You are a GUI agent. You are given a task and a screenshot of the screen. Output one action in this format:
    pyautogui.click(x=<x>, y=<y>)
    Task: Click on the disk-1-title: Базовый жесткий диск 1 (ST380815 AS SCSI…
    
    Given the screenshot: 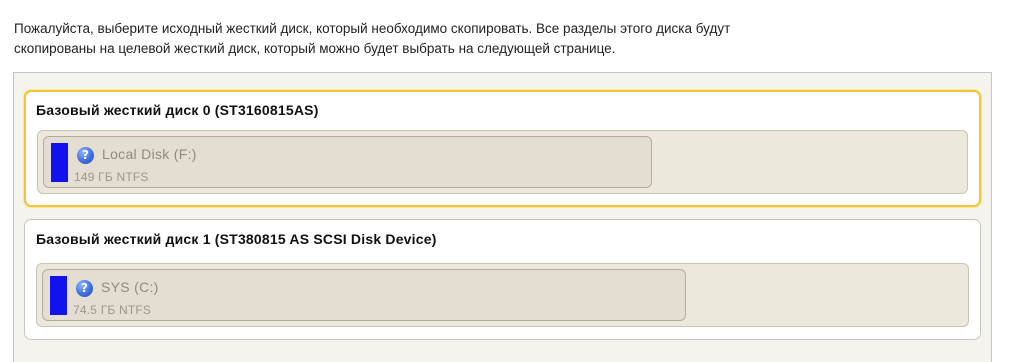 What is the action you would take?
    pyautogui.click(x=236, y=239)
    